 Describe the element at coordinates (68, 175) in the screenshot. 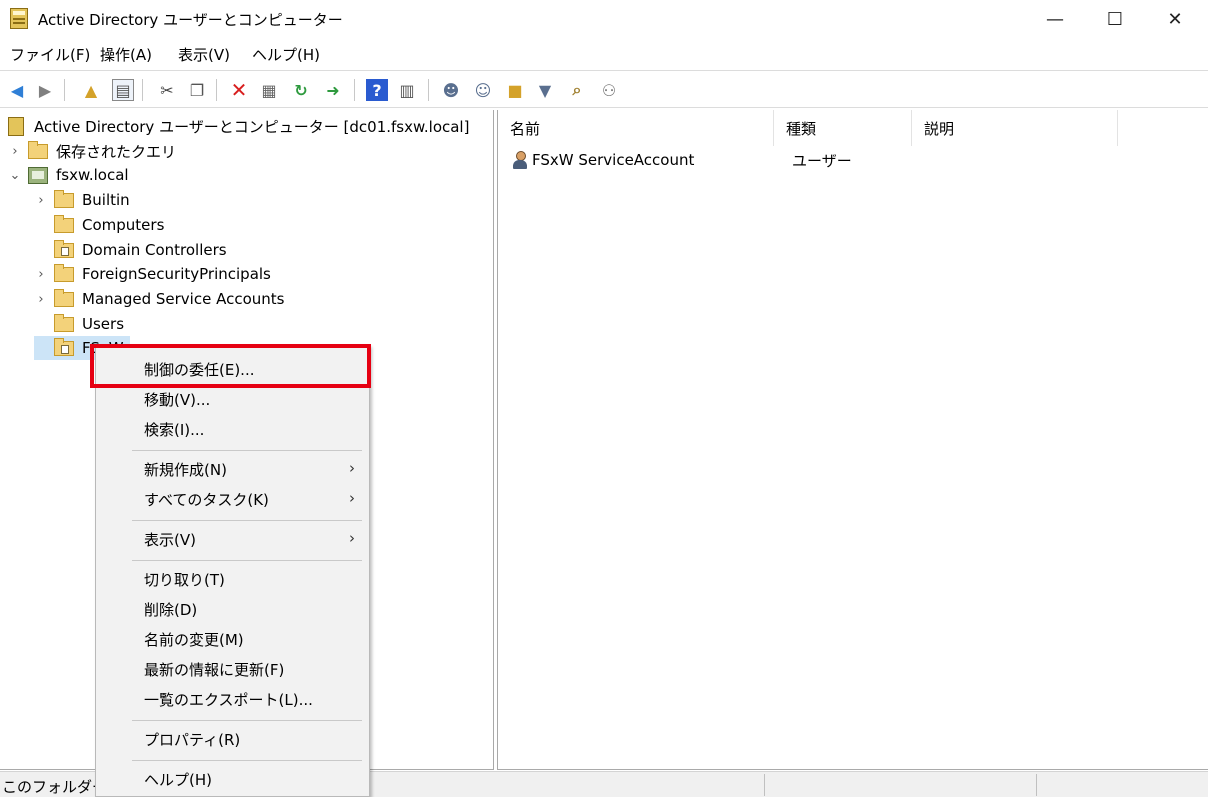

I see `tree-item-domain: ⌄ fsxw.local` at that location.